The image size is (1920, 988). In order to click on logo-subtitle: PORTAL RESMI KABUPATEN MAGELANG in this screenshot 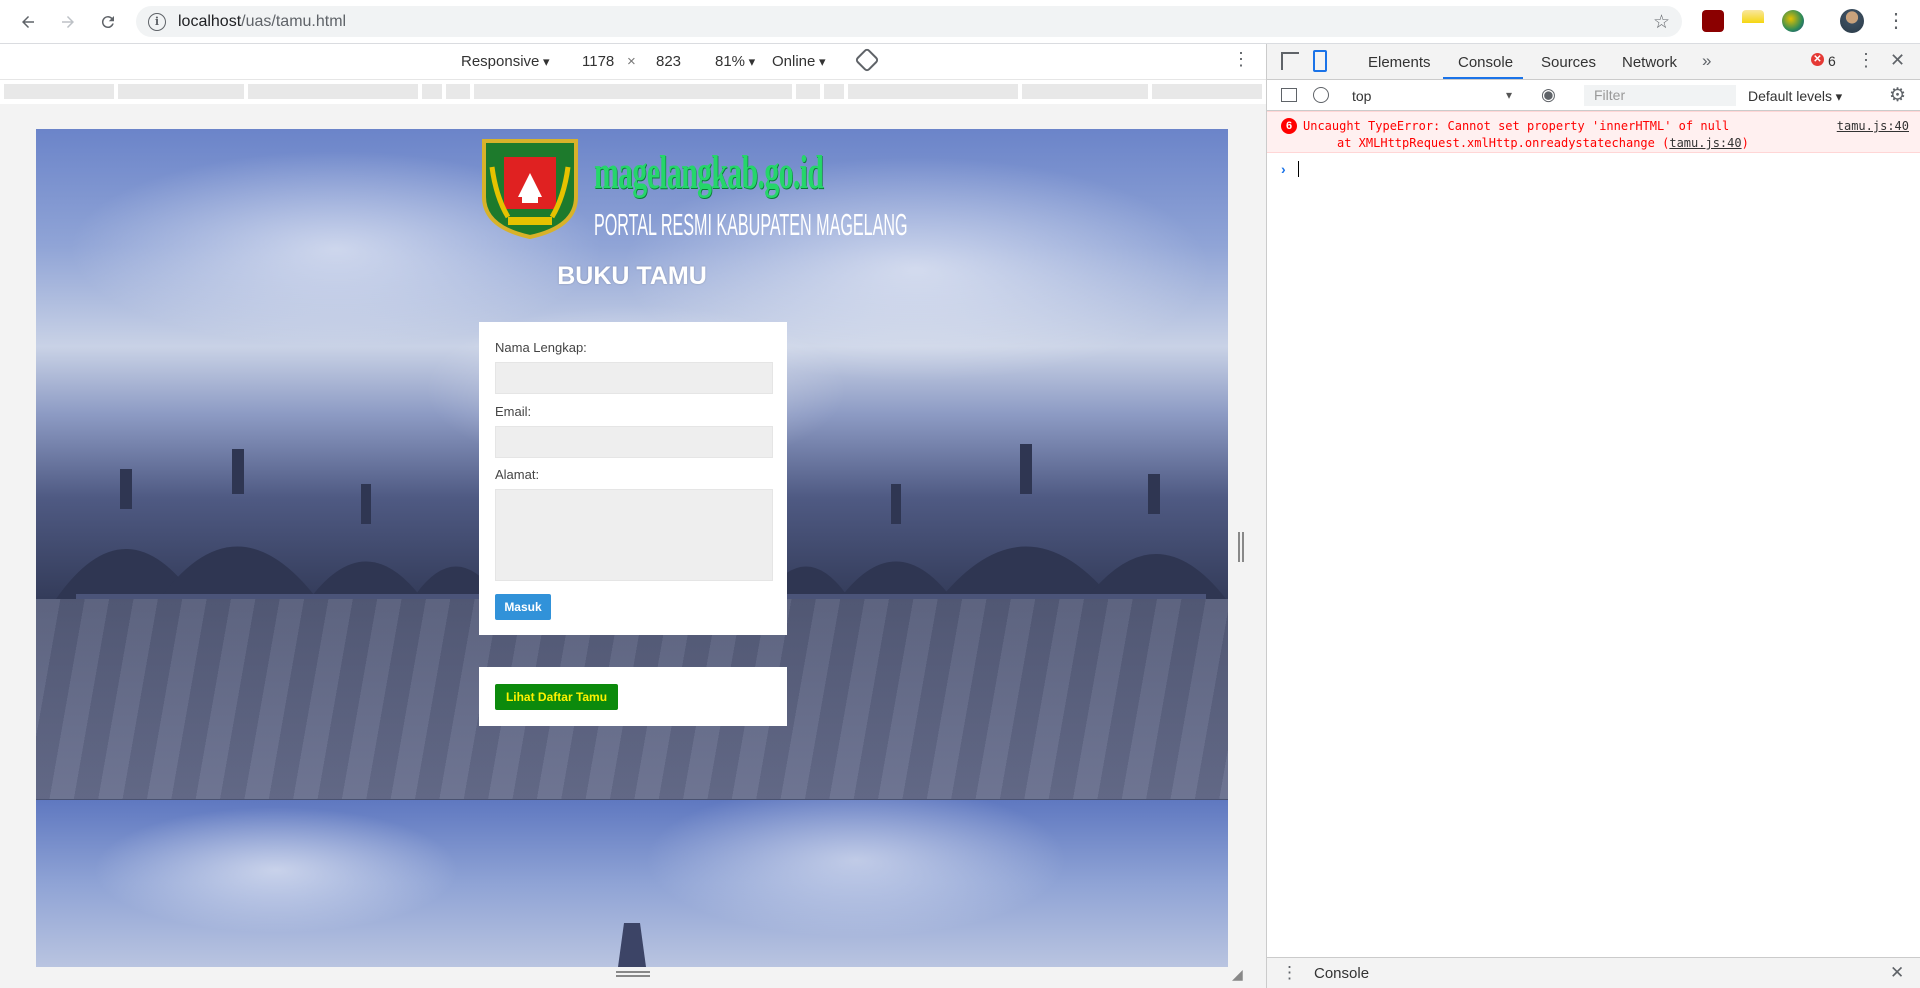, I will do `click(751, 224)`.